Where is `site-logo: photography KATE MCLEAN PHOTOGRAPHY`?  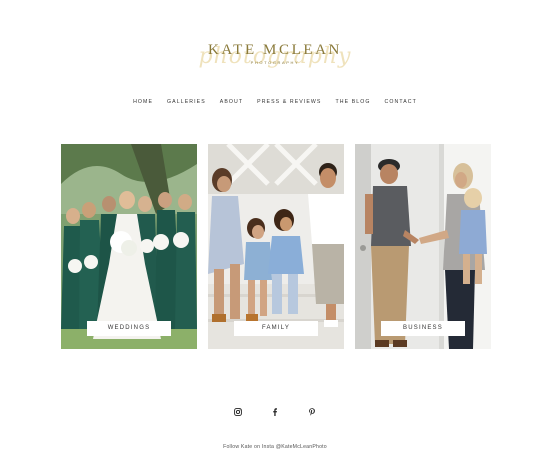
site-logo: photography KATE MCLEAN PHOTOGRAPHY is located at coordinates (275, 56).